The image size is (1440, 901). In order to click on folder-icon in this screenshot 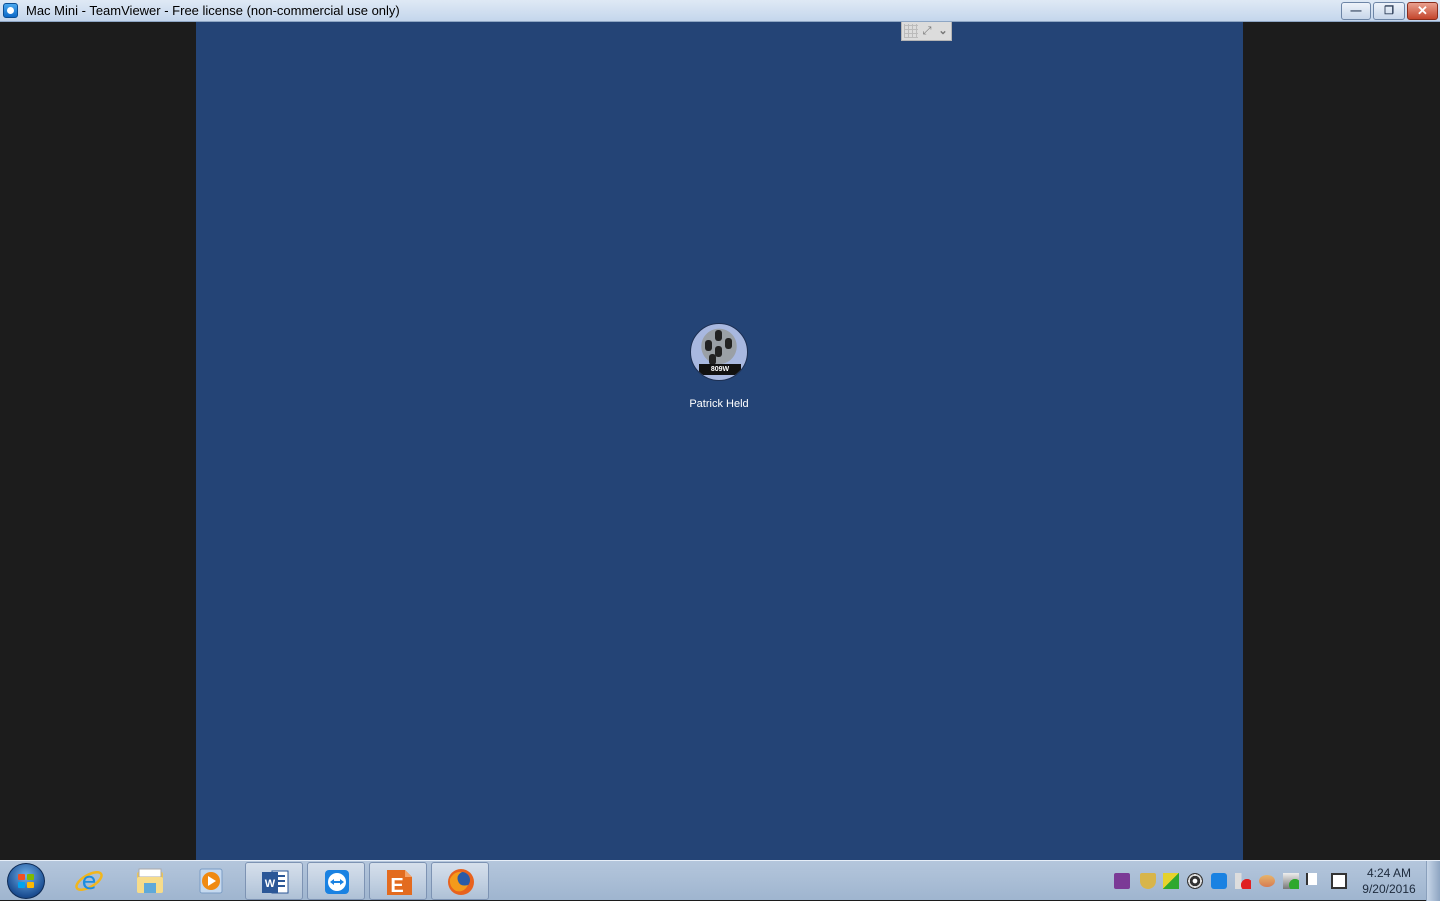, I will do `click(150, 880)`.